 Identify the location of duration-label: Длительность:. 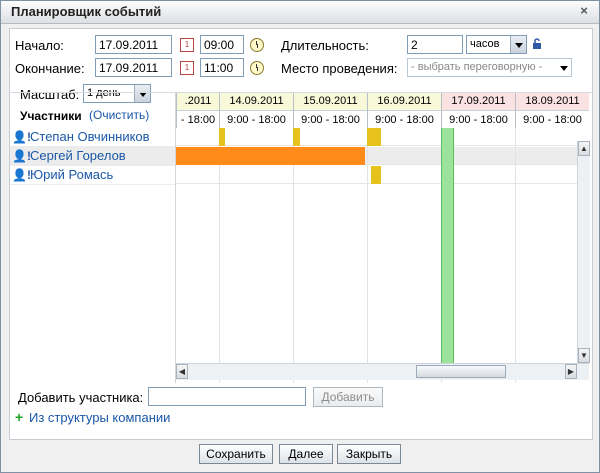
(325, 45).